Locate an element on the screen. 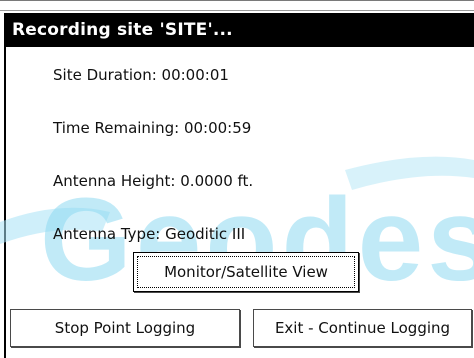 This screenshot has width=474, height=358. antenna-type-label: Antenna Type: Geoditic III is located at coordinates (149, 234).